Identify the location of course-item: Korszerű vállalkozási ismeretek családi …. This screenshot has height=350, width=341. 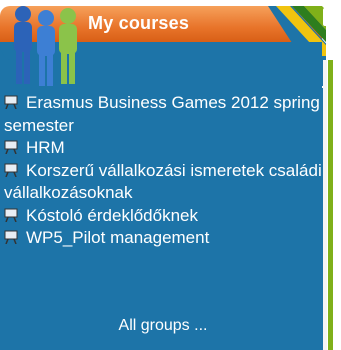
(163, 182).